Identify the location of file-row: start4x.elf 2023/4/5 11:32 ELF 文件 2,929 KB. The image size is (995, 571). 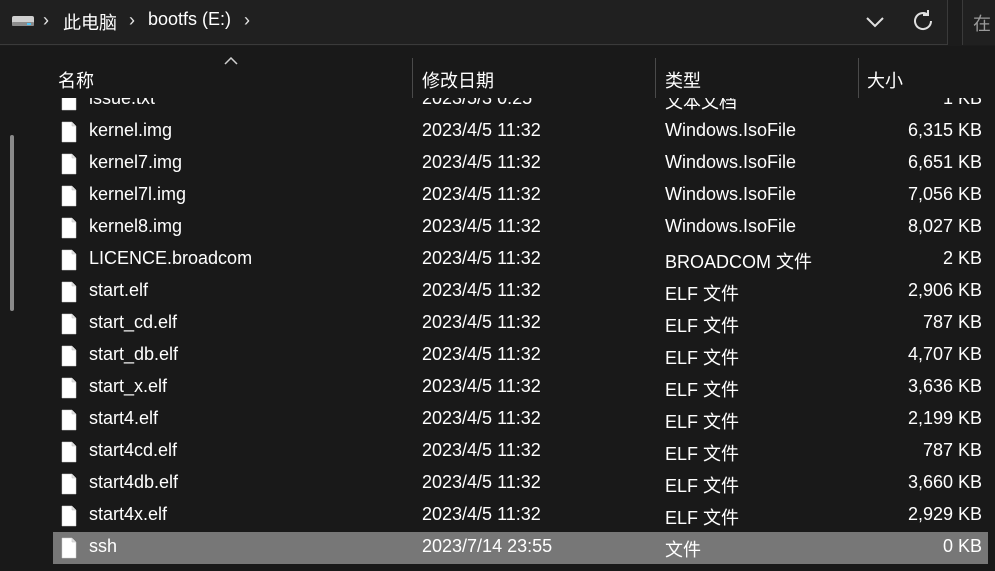
(520, 516).